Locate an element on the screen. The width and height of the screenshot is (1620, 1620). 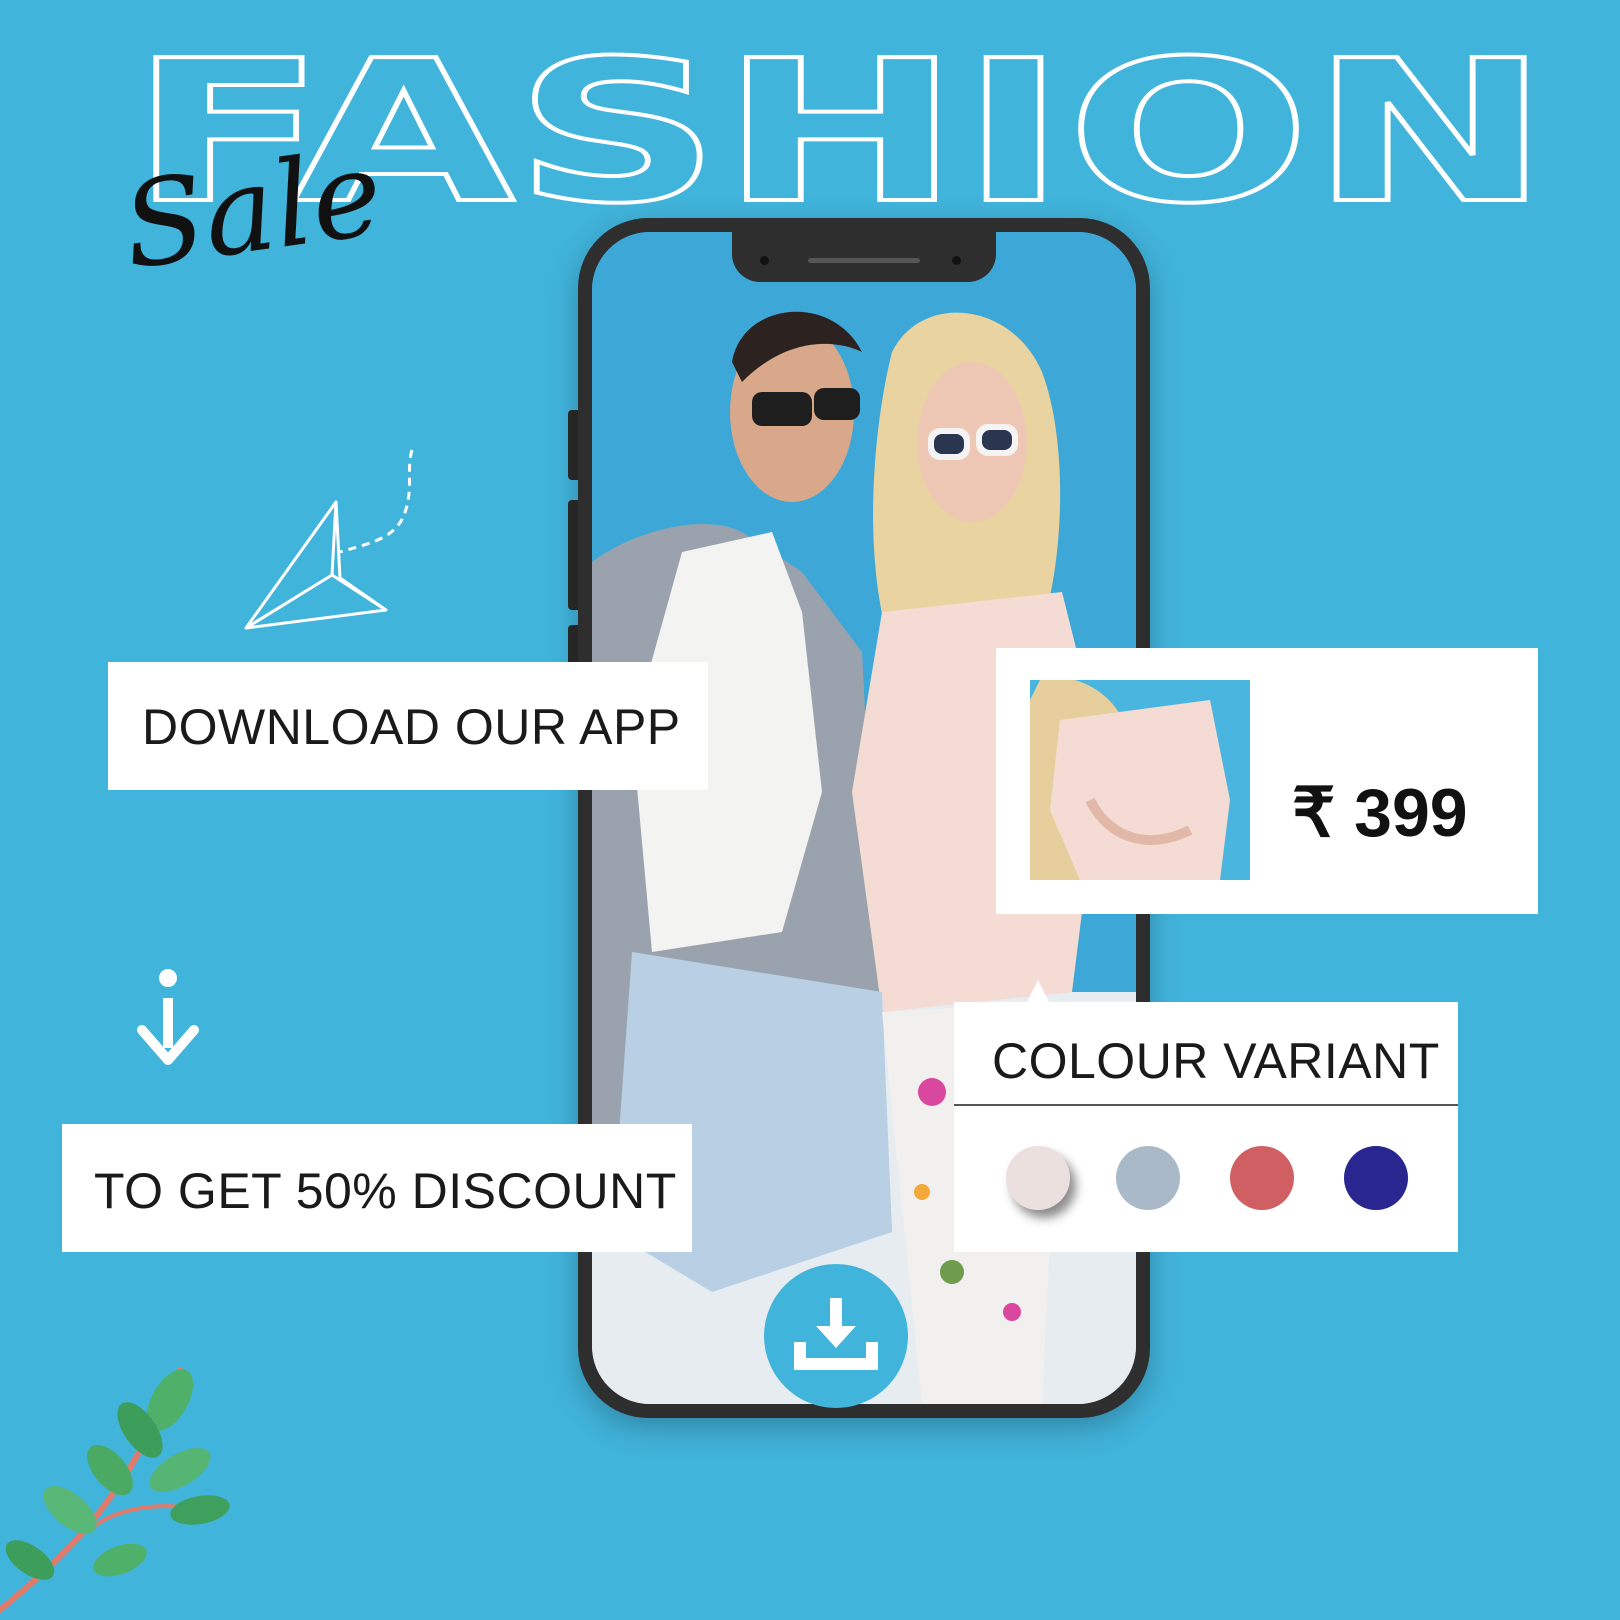
download-app-card: DOWNLOAD OUR APP is located at coordinates (408, 726).